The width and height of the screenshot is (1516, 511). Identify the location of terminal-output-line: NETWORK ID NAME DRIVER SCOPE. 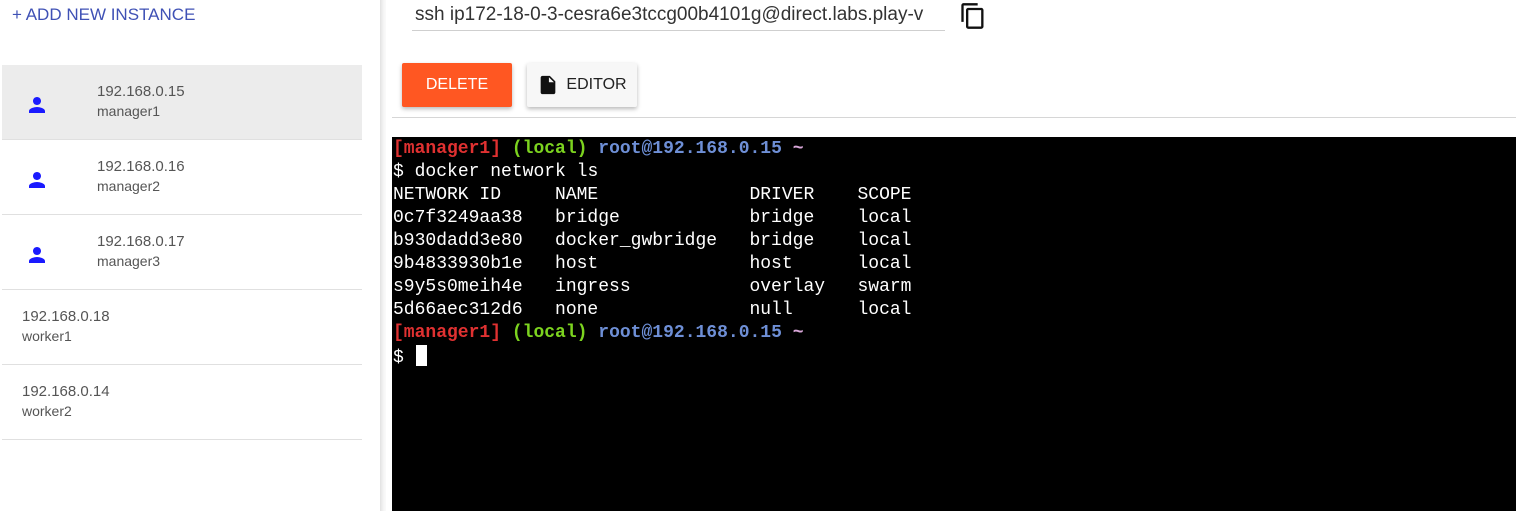
(652, 195).